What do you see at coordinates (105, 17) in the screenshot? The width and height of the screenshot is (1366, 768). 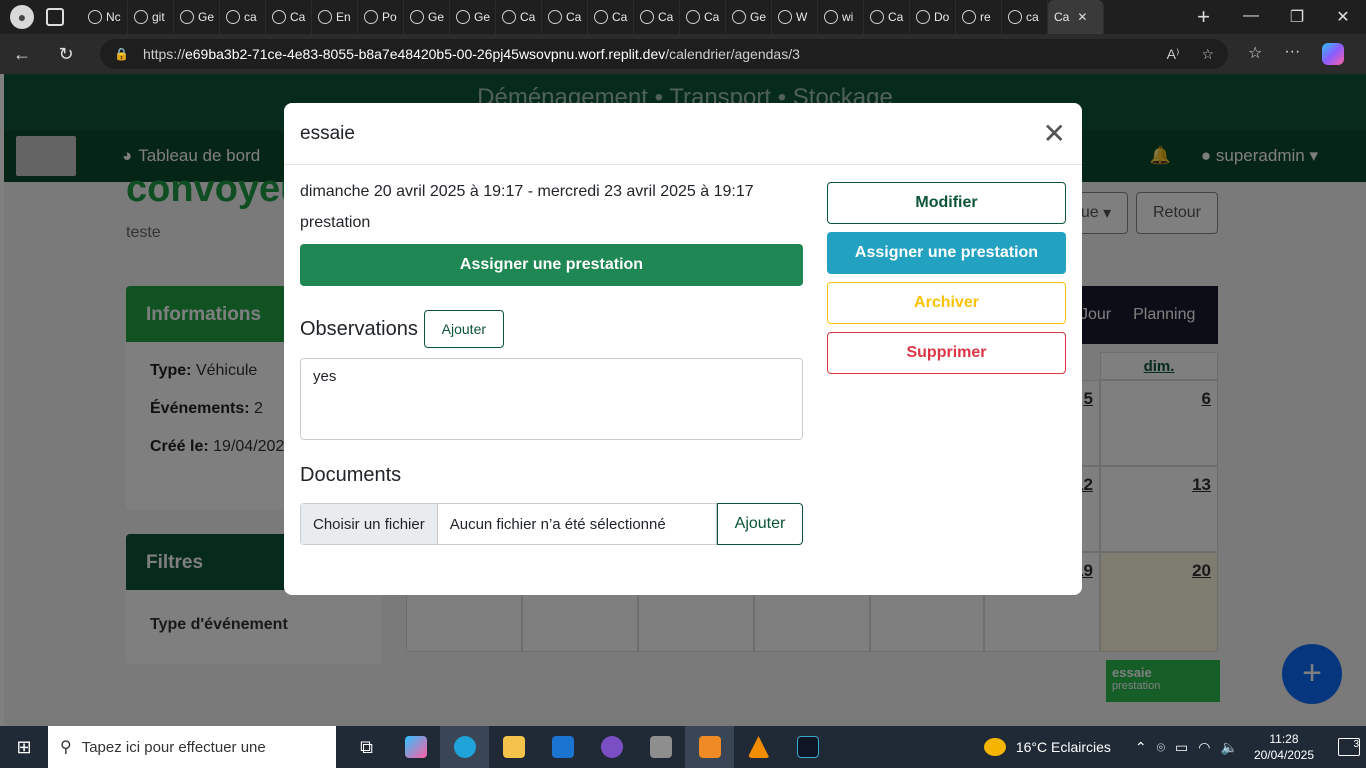 I see `browser-tab: Nc` at bounding box center [105, 17].